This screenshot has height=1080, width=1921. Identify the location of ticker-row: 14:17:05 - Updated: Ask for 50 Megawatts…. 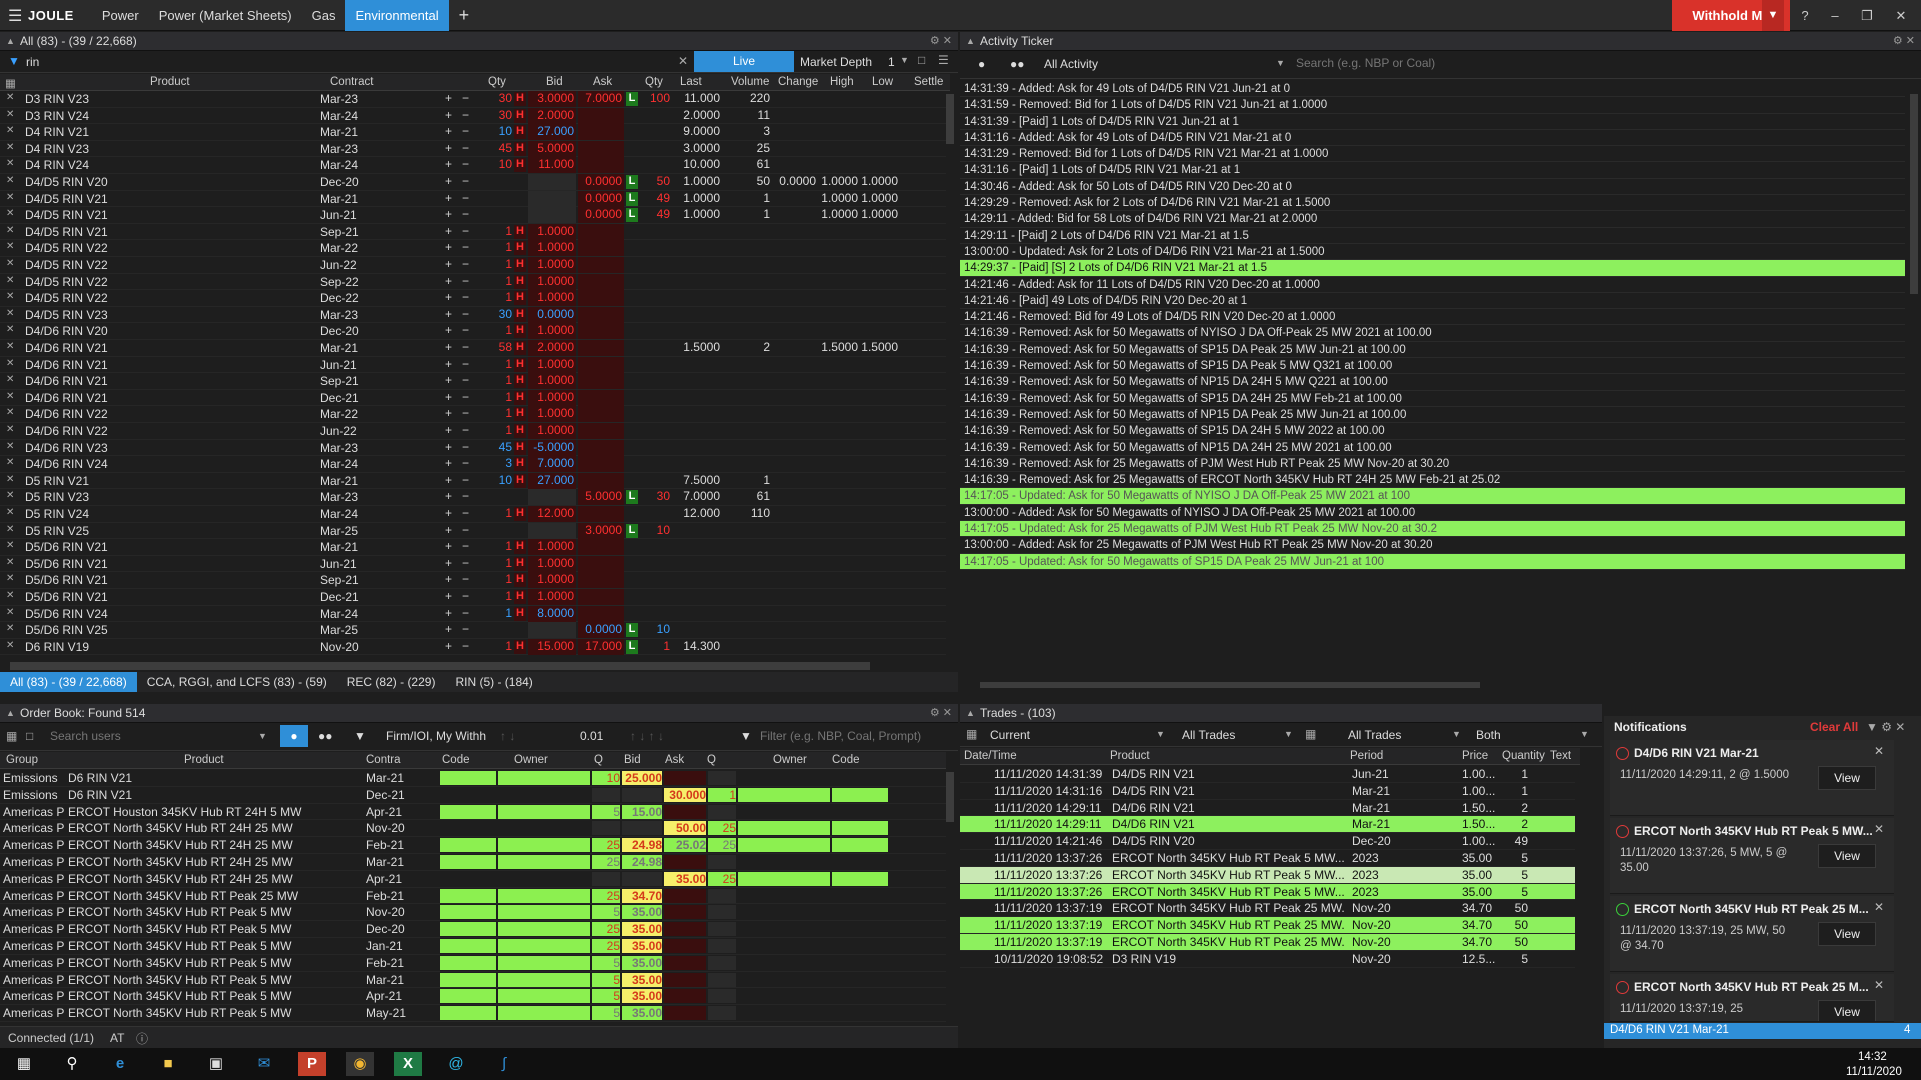
(1432, 561).